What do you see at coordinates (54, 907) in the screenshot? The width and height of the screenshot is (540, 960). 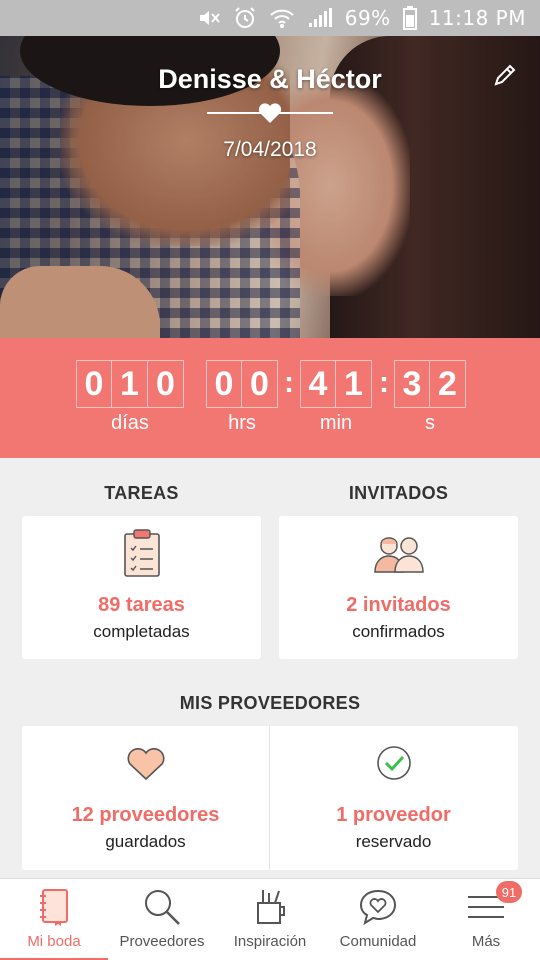 I see `notebook-icon` at bounding box center [54, 907].